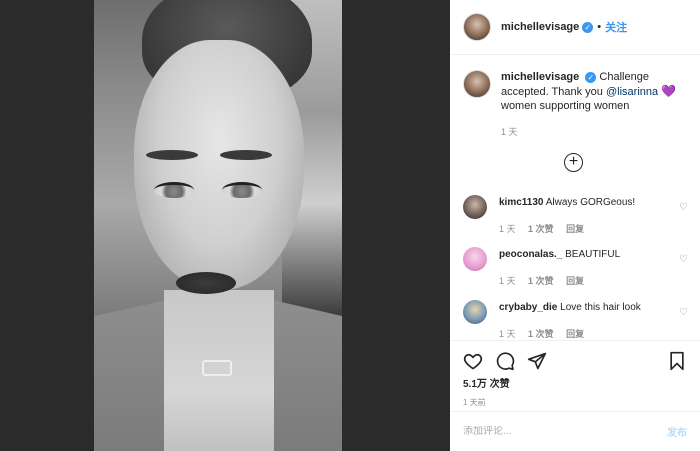 This screenshot has height=451, width=700. I want to click on comment-item: peoconalas._ BEAUTIFUL 1 天 1 次赞 回复 ♡, so click(575, 267).